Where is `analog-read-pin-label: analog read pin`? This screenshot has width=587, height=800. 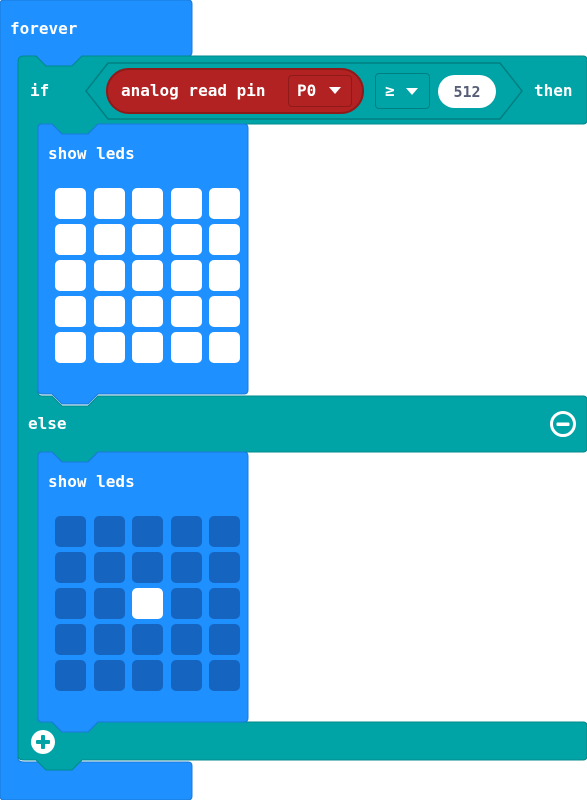
analog-read-pin-label: analog read pin is located at coordinates (193, 90).